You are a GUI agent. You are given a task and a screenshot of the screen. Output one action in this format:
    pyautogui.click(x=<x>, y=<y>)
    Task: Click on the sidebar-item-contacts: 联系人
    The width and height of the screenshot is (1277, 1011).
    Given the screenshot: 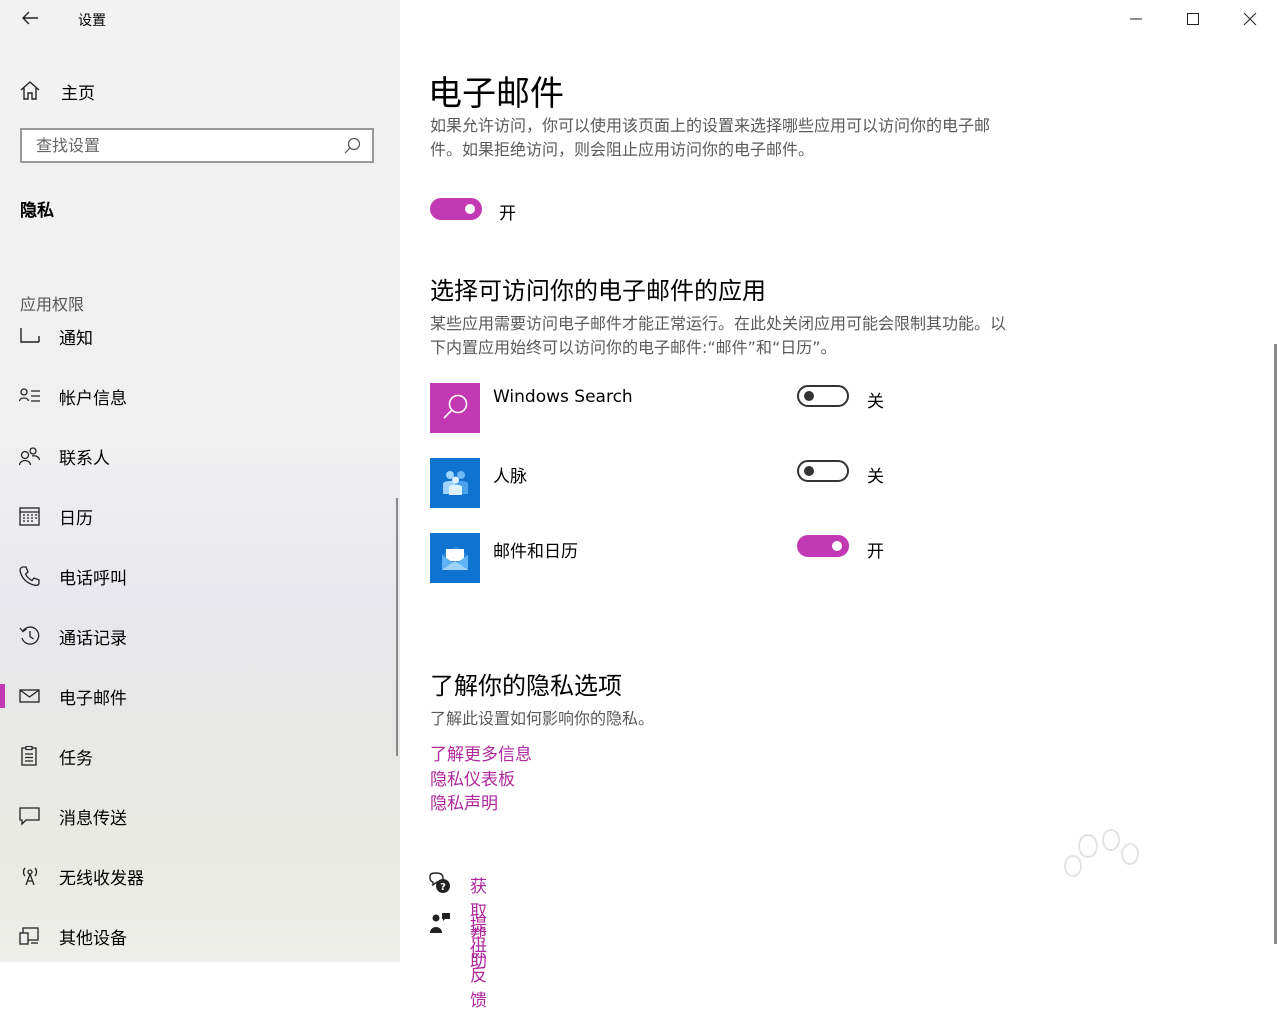 What is the action you would take?
    pyautogui.click(x=195, y=456)
    